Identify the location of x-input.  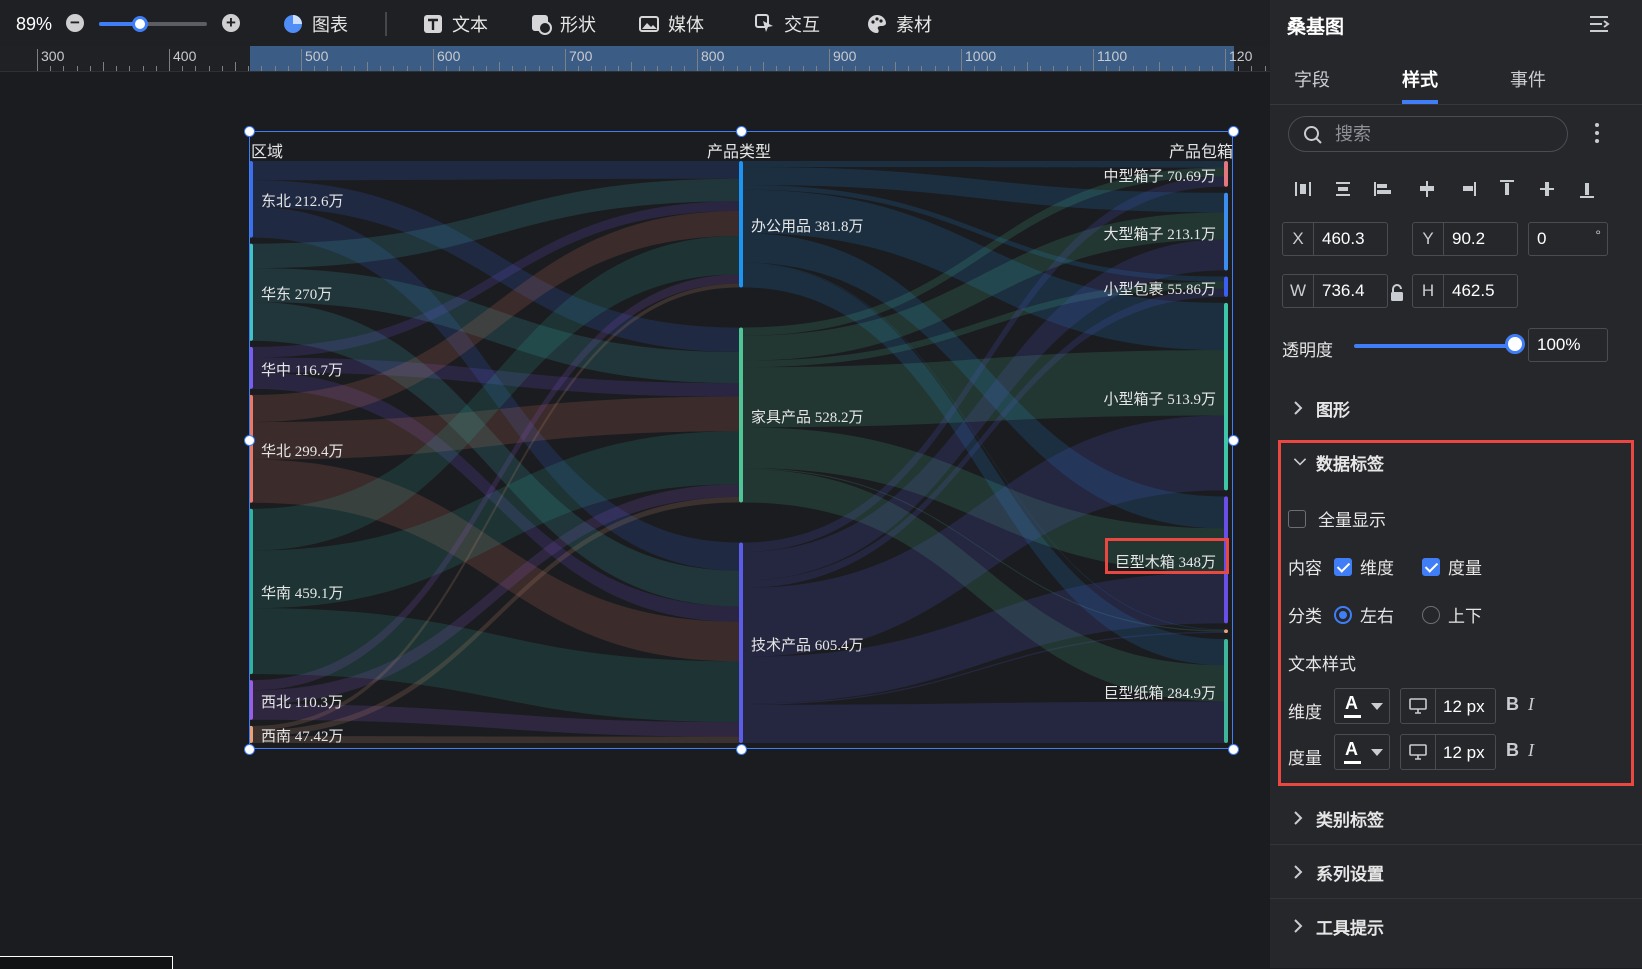
(1350, 239).